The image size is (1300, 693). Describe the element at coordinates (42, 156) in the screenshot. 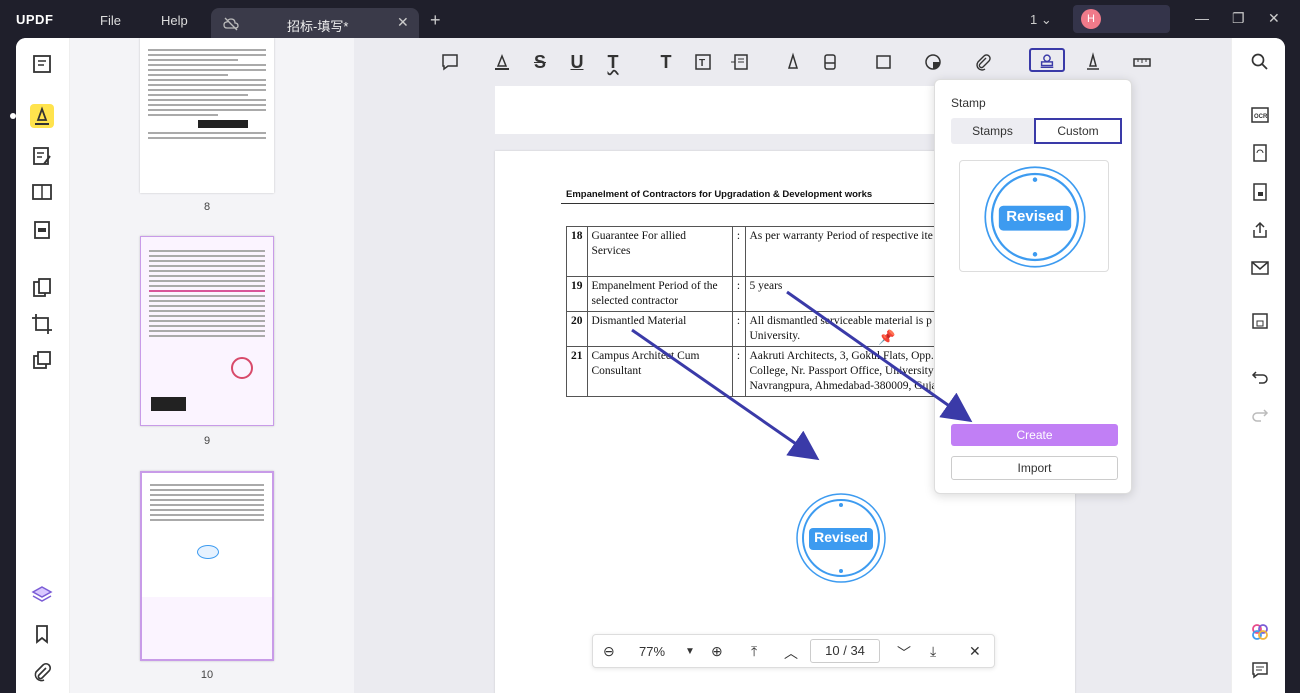

I see `edit-pdf-icon` at that location.